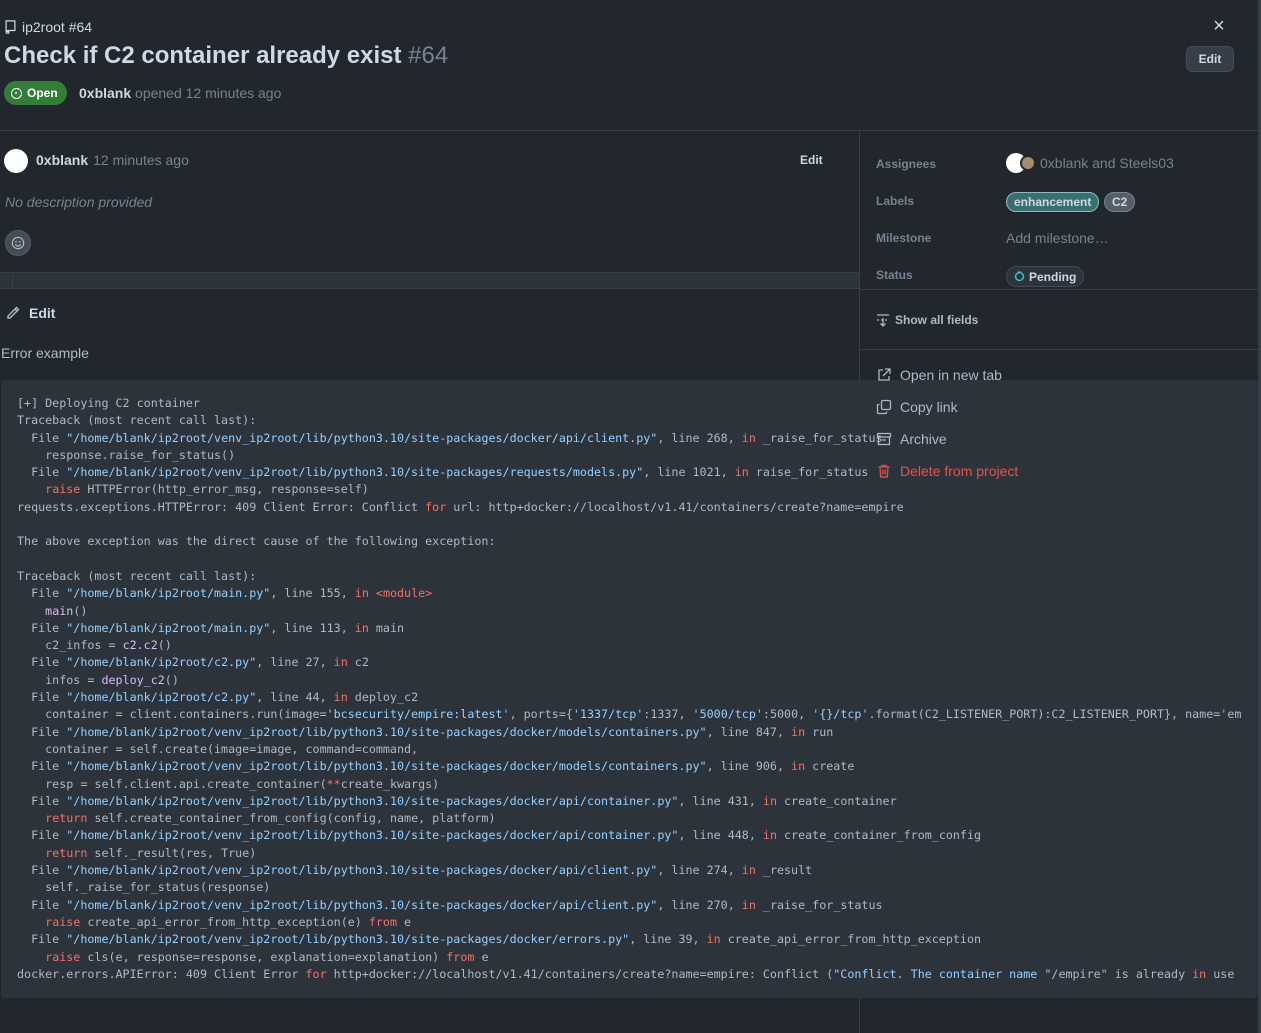 Image resolution: width=1261 pixels, height=1033 pixels. What do you see at coordinates (13, 312) in the screenshot?
I see `pencil-icon` at bounding box center [13, 312].